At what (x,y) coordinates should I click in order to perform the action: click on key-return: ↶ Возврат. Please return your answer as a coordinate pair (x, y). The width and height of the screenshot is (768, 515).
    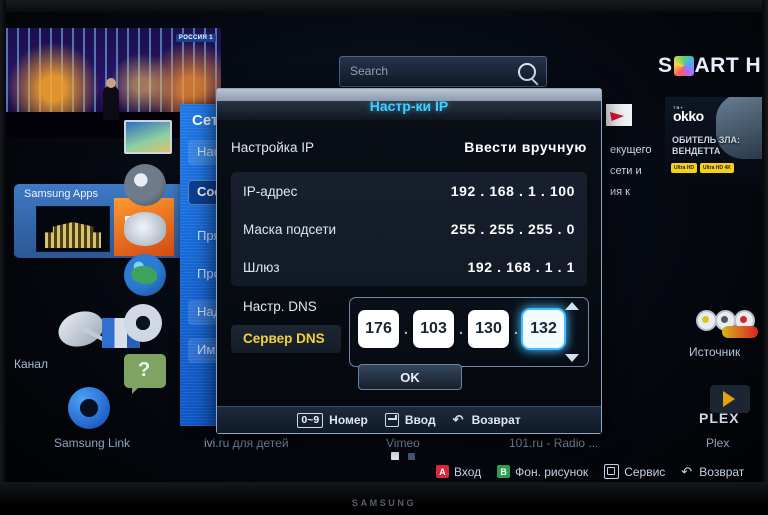
    Looking at the image, I should click on (712, 472).